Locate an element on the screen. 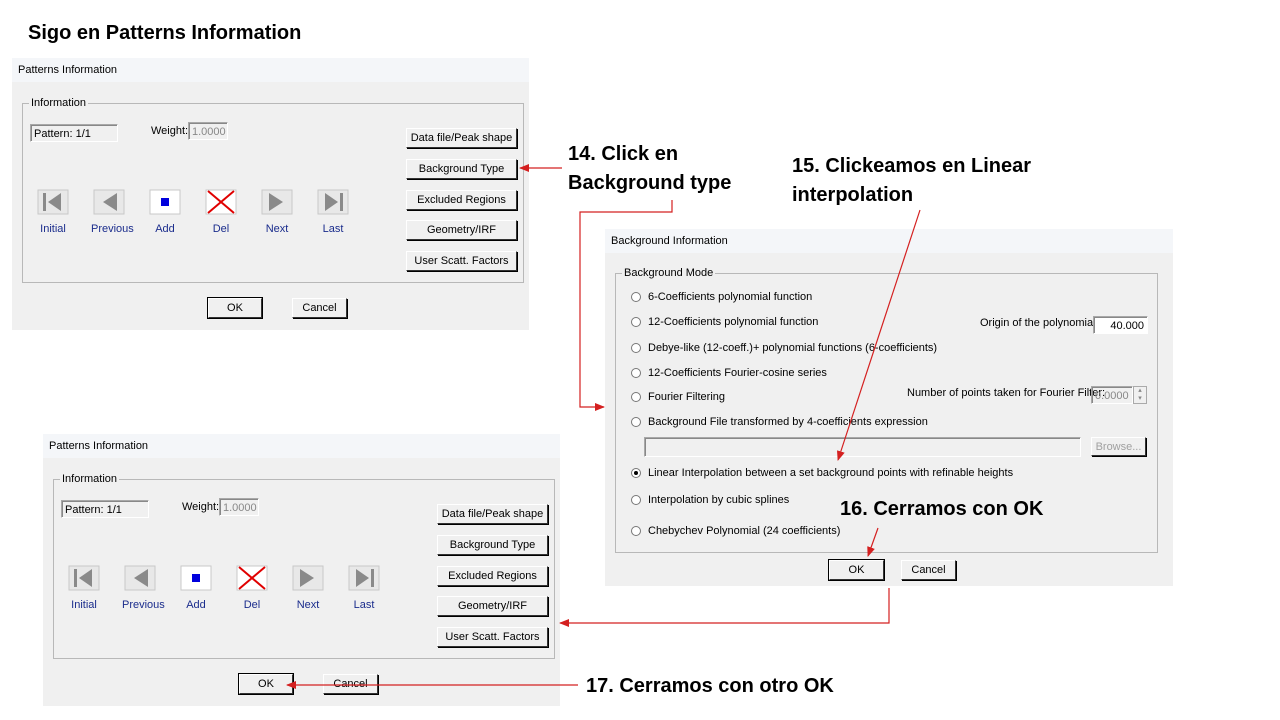 Image resolution: width=1280 pixels, height=720 pixels. option-label: 12-Coefficients polynomial function is located at coordinates (733, 322).